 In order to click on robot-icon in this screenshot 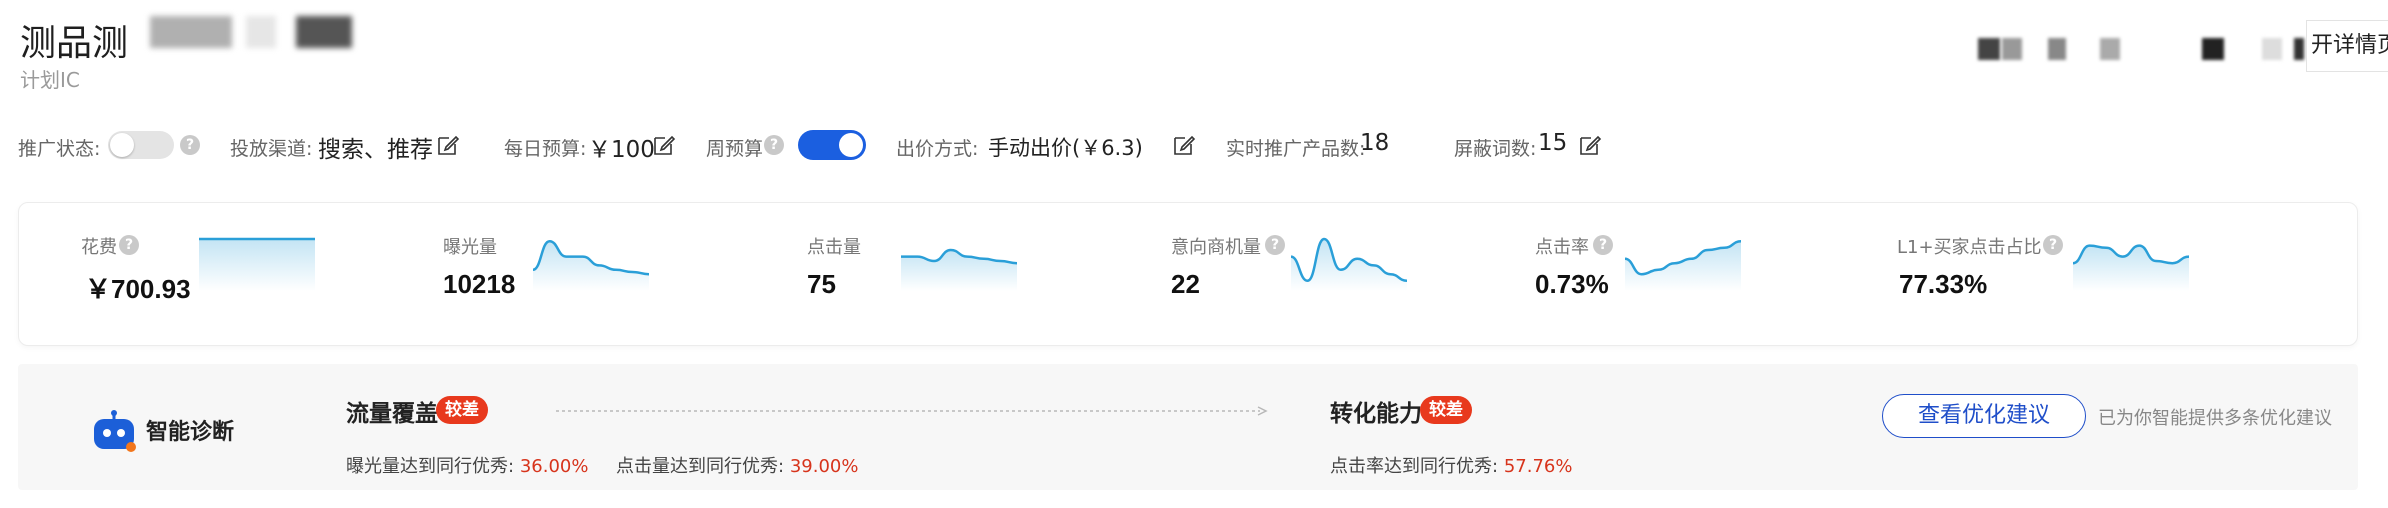, I will do `click(115, 431)`.